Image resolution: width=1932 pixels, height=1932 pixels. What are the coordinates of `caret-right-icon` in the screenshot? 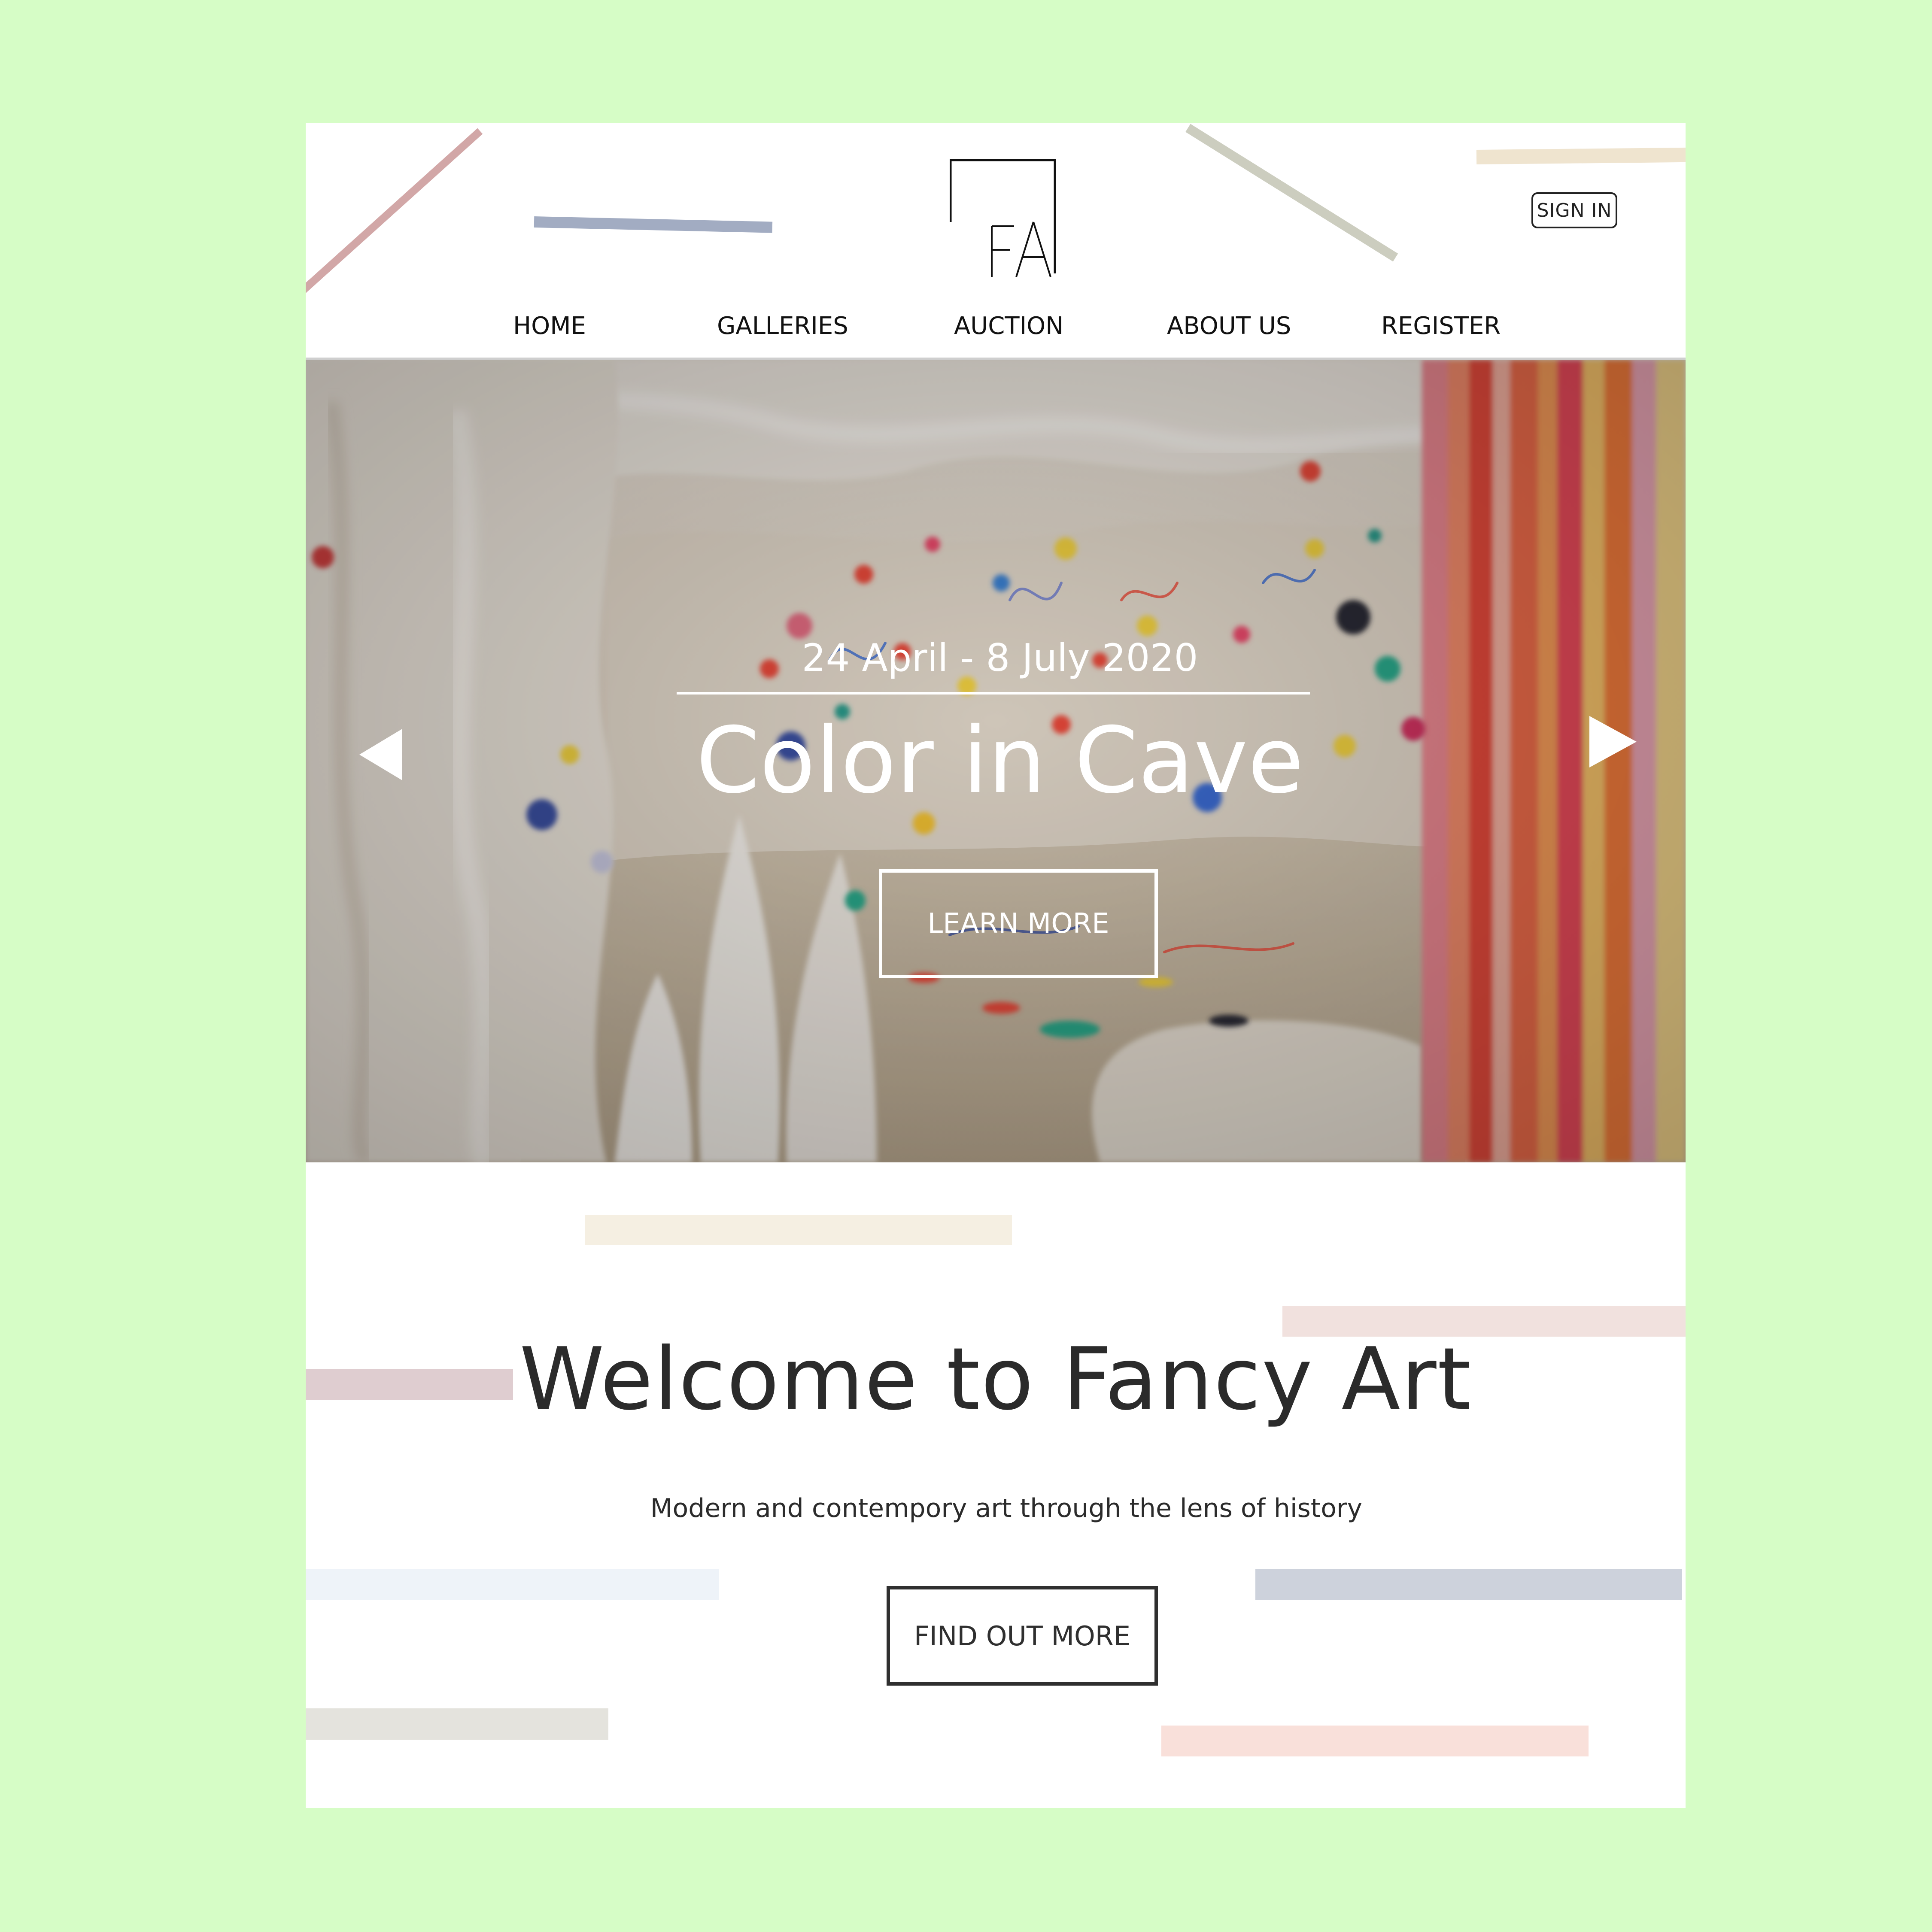 It's located at (1613, 741).